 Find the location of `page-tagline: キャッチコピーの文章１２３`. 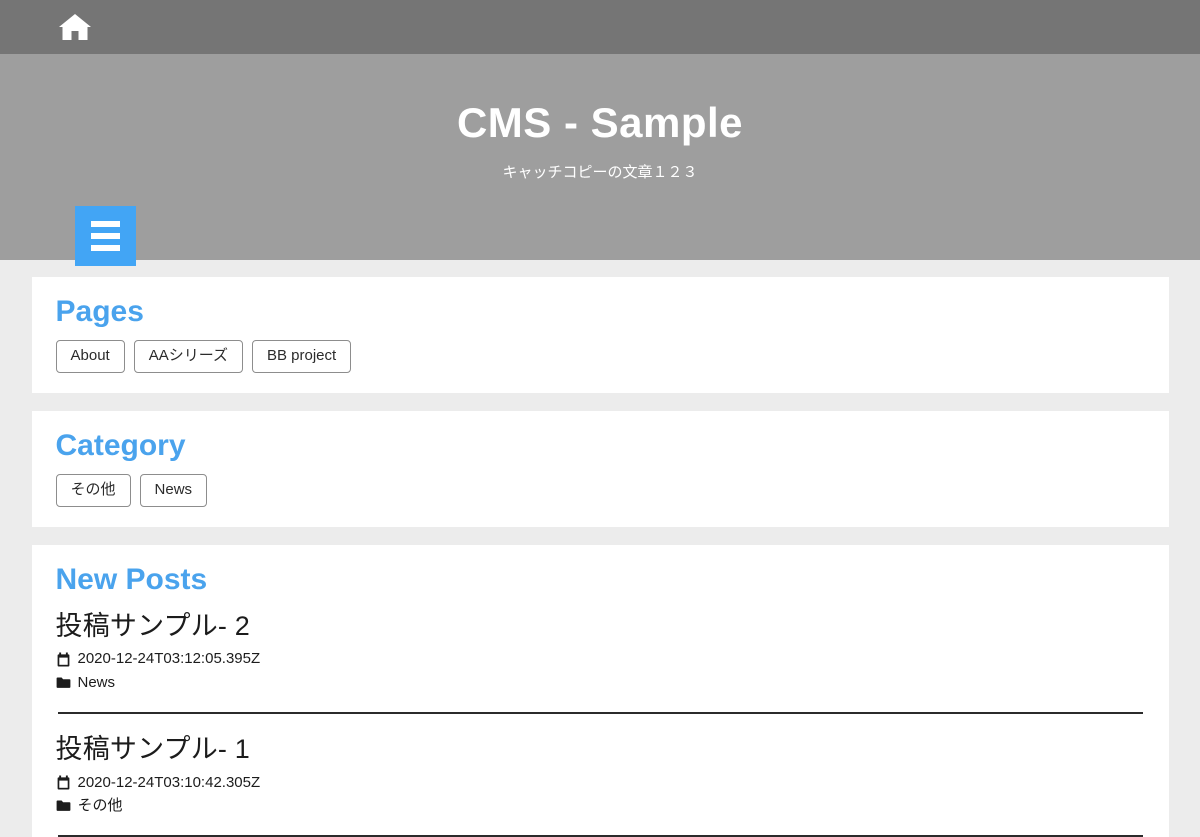

page-tagline: キャッチコピーの文章１２３ is located at coordinates (600, 172).